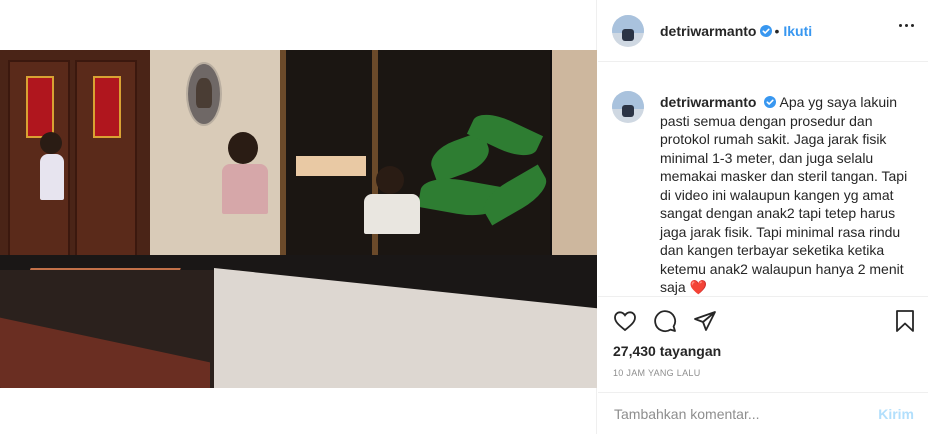 Image resolution: width=928 pixels, height=434 pixels. What do you see at coordinates (331, 166) in the screenshot?
I see `window-reflection` at bounding box center [331, 166].